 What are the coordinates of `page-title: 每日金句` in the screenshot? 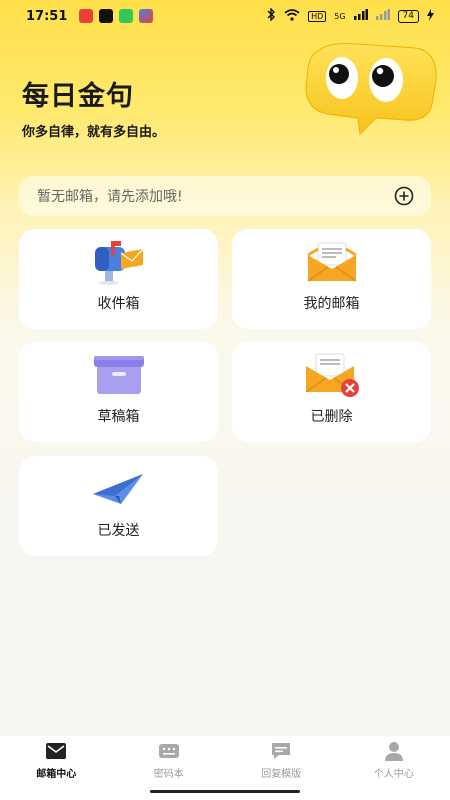 It's located at (78, 96).